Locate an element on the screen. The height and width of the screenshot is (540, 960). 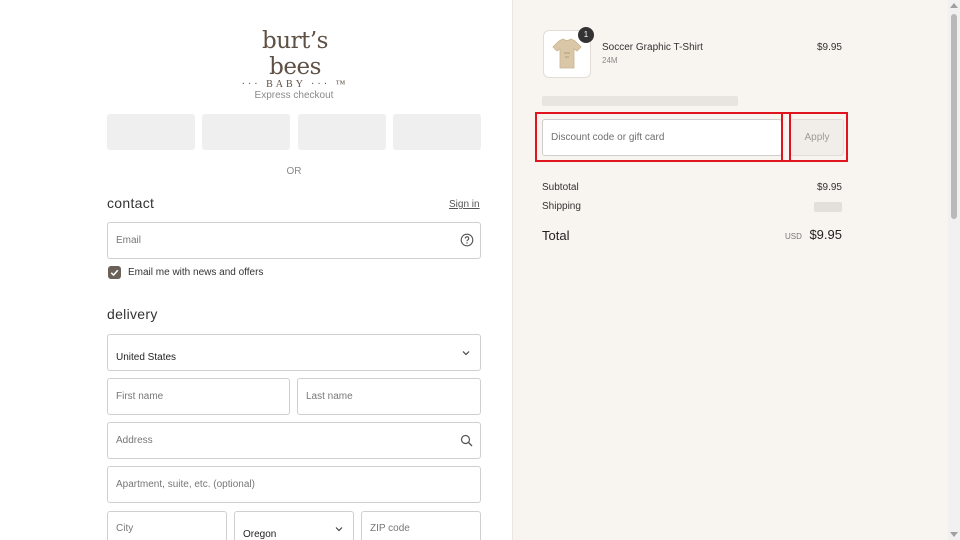
check-icon is located at coordinates (114, 273).